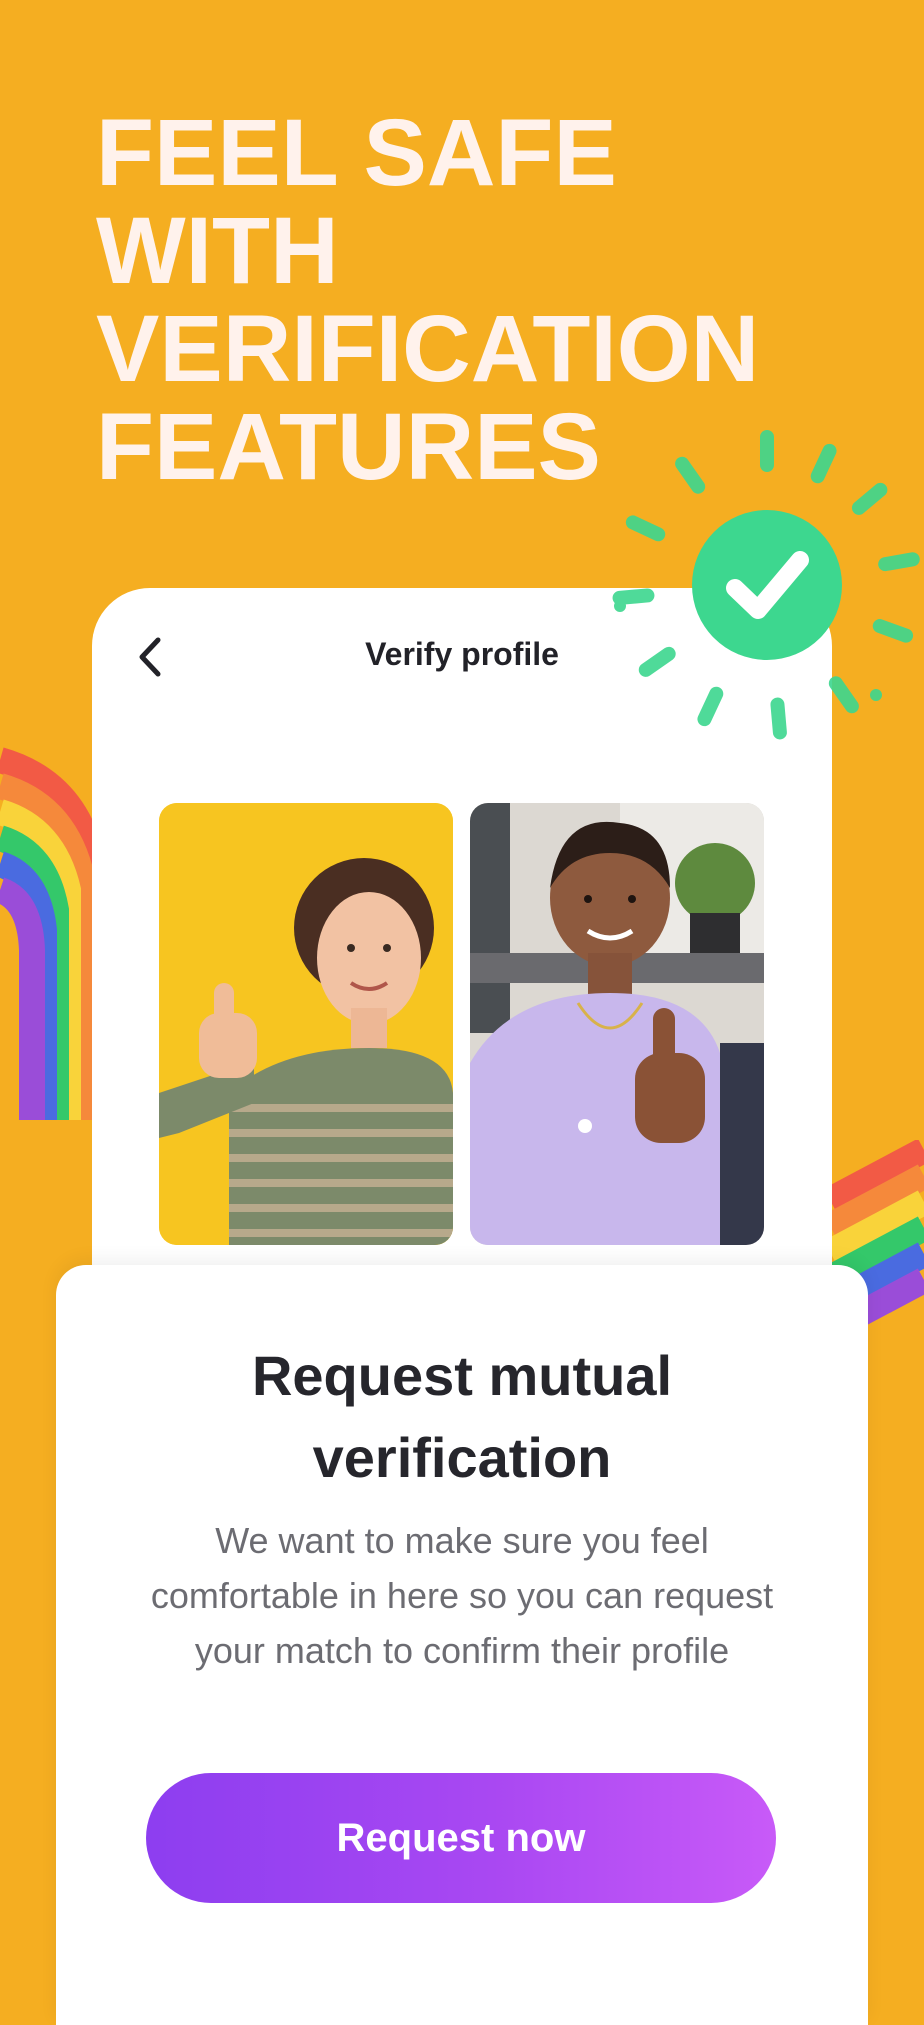  What do you see at coordinates (461, 1838) in the screenshot?
I see `request-now-button: Request now` at bounding box center [461, 1838].